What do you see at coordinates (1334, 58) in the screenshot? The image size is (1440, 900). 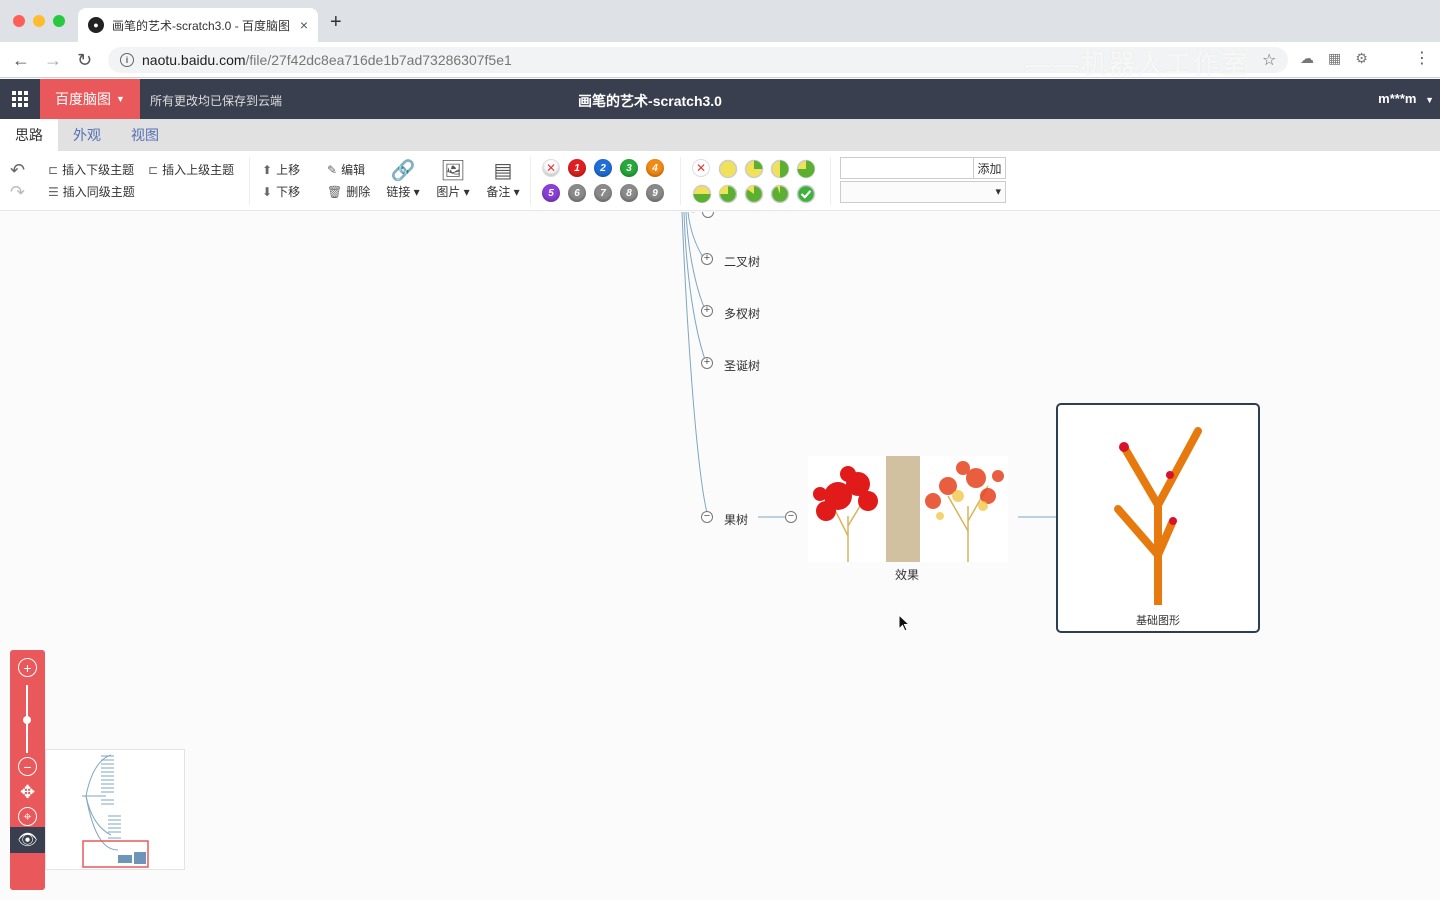 I see `extension-colorful-icon: ▦` at bounding box center [1334, 58].